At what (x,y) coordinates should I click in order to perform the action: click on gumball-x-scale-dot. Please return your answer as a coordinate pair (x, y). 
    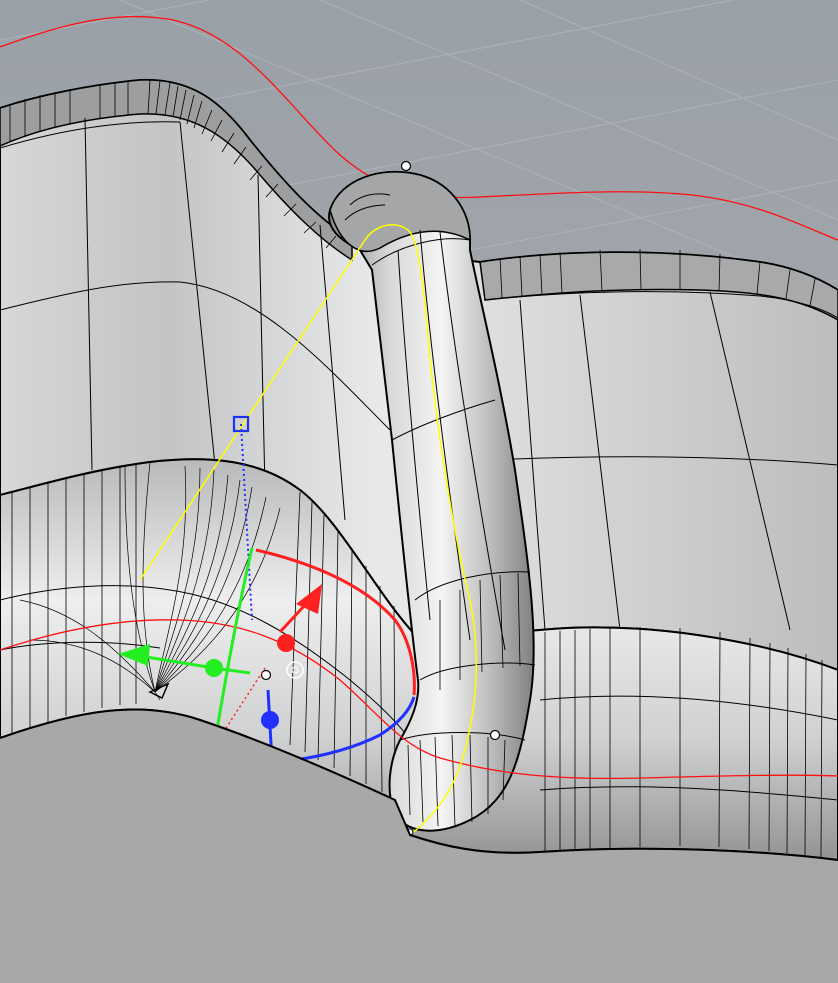
    Looking at the image, I should click on (286, 643).